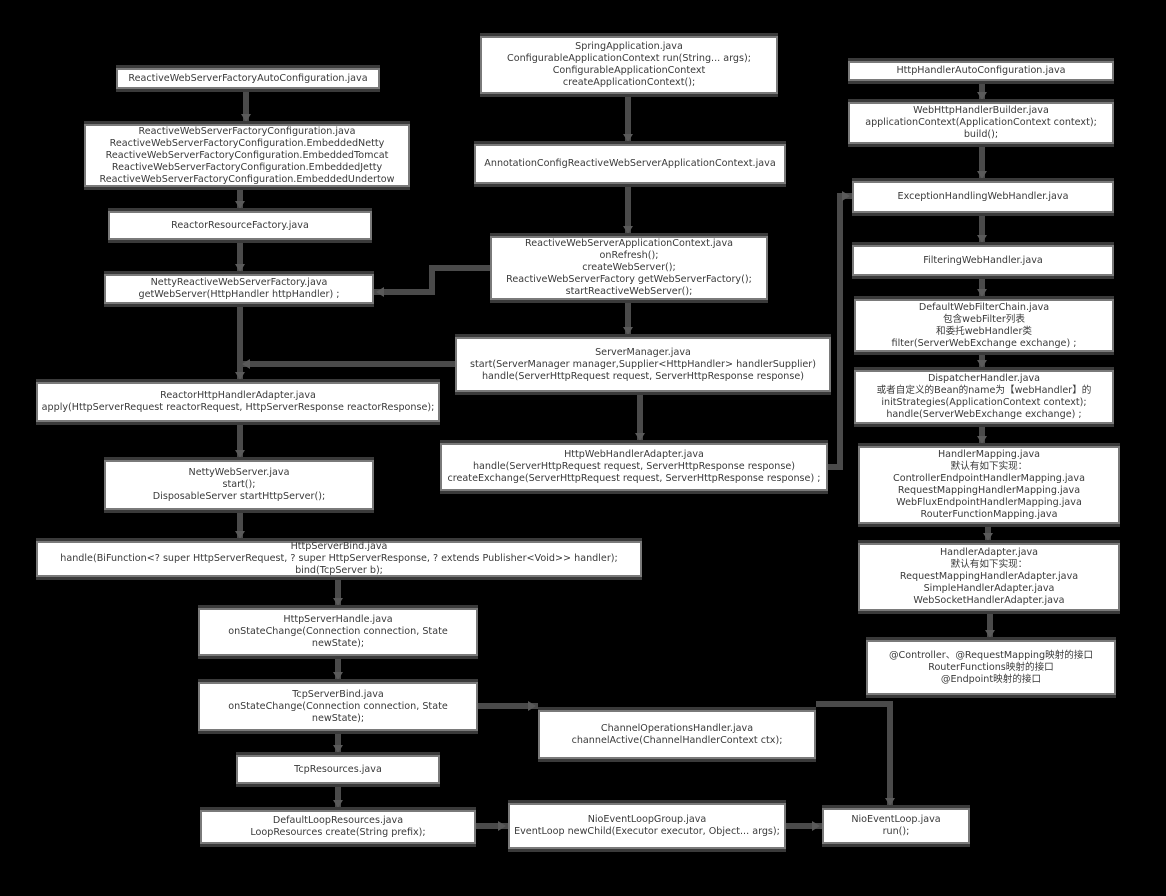  Describe the element at coordinates (989, 552) in the screenshot. I see `node-text-line: HandlerAdapter.java` at that location.